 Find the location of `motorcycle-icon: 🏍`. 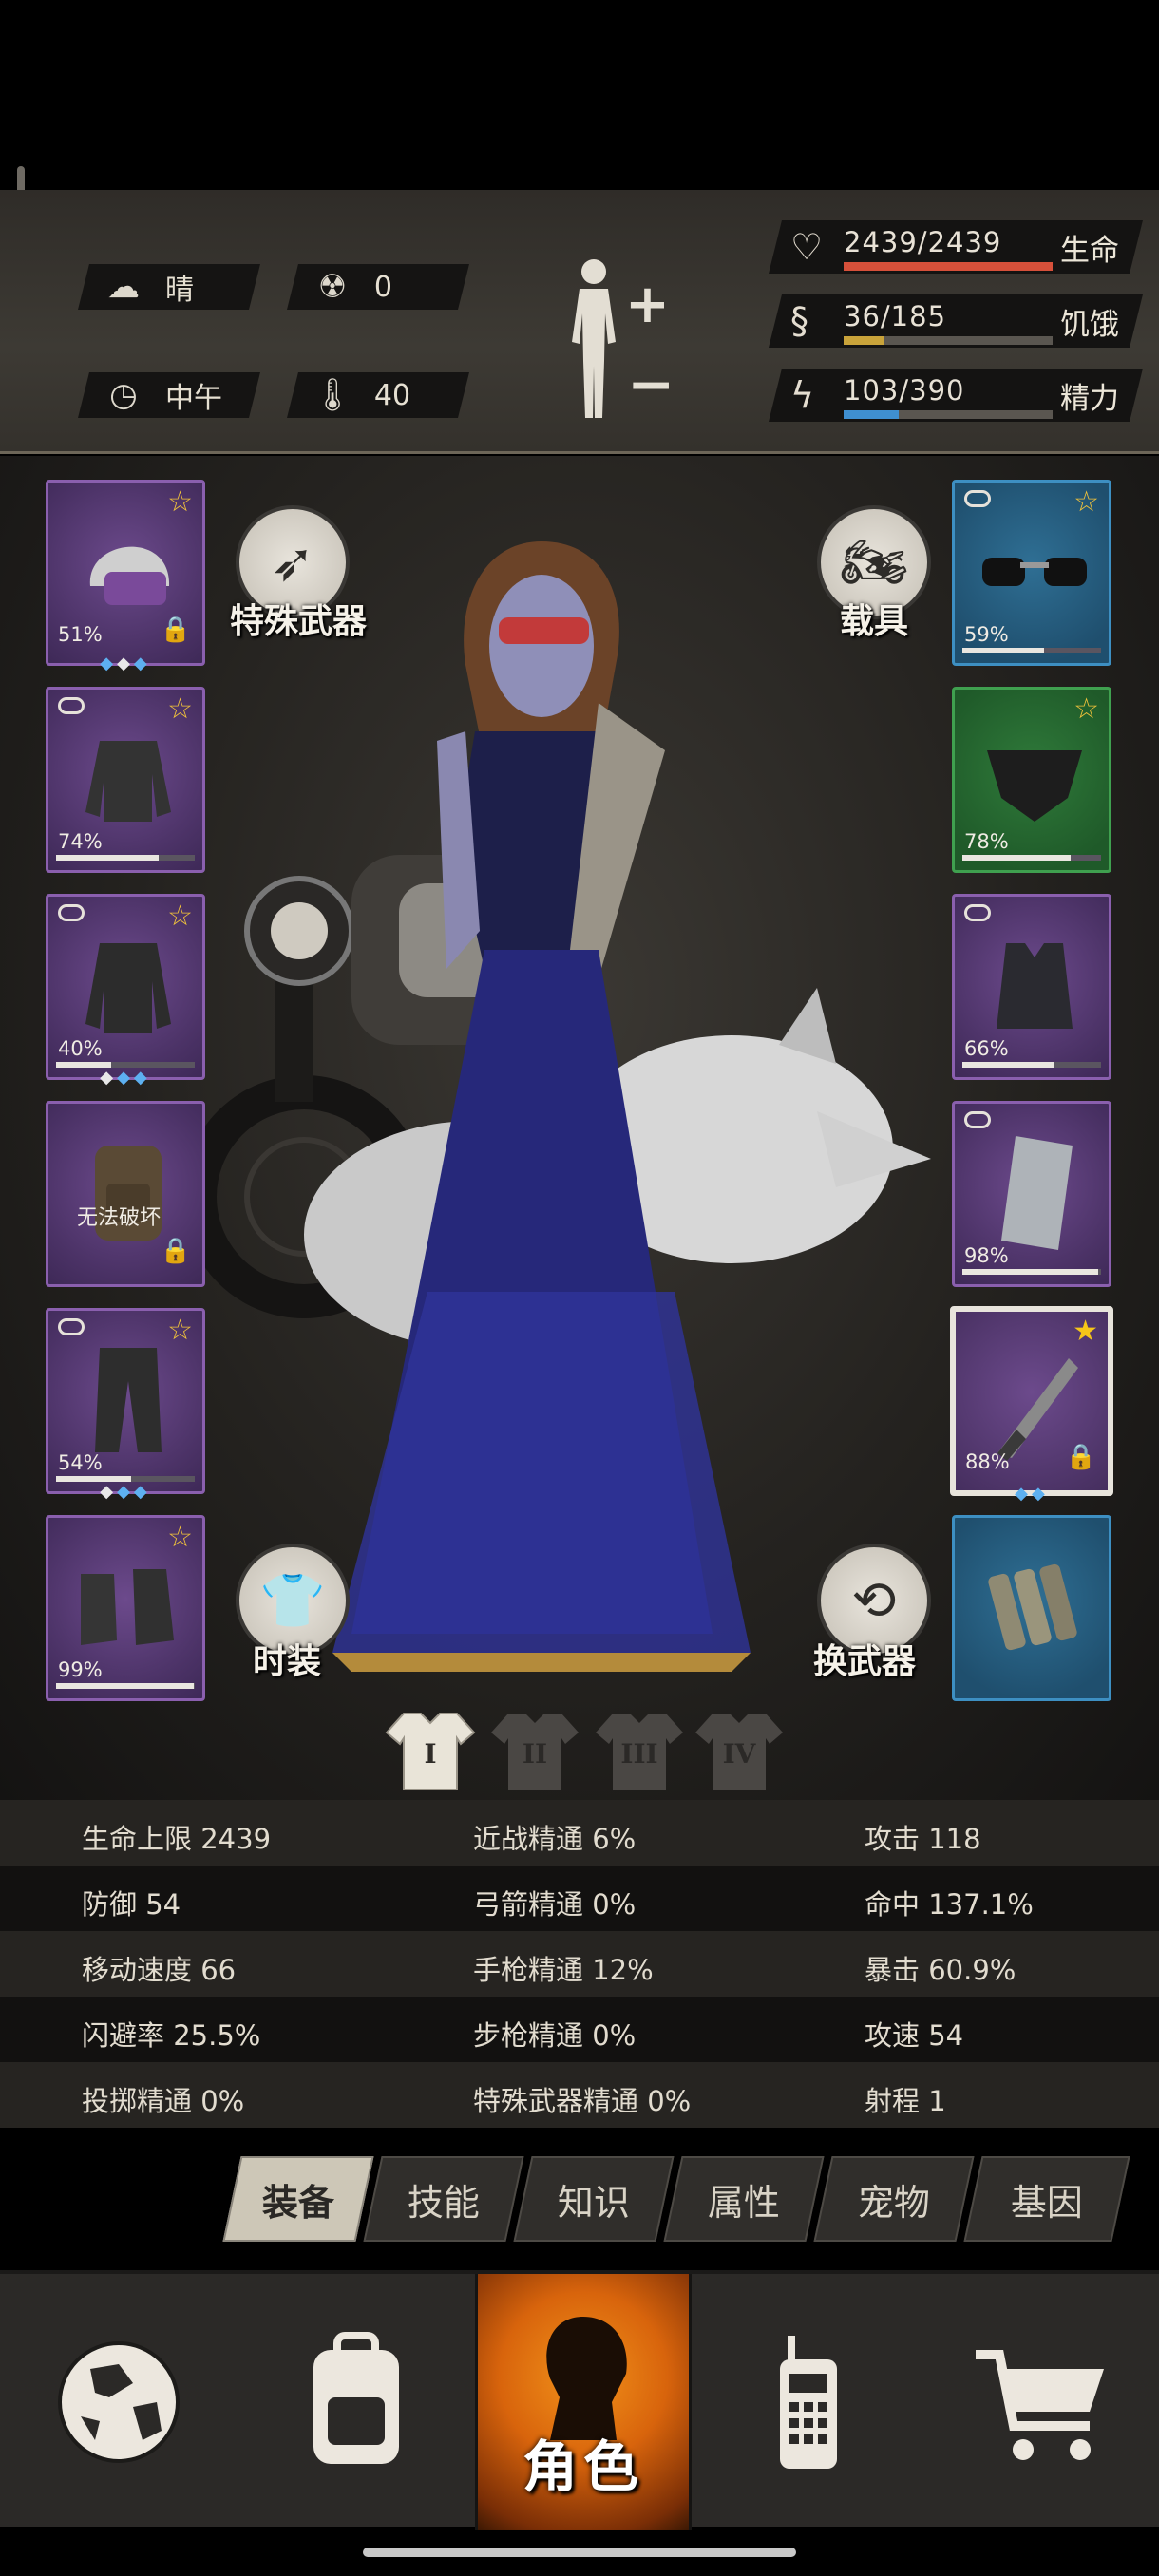

motorcycle-icon: 🏍 is located at coordinates (874, 563).